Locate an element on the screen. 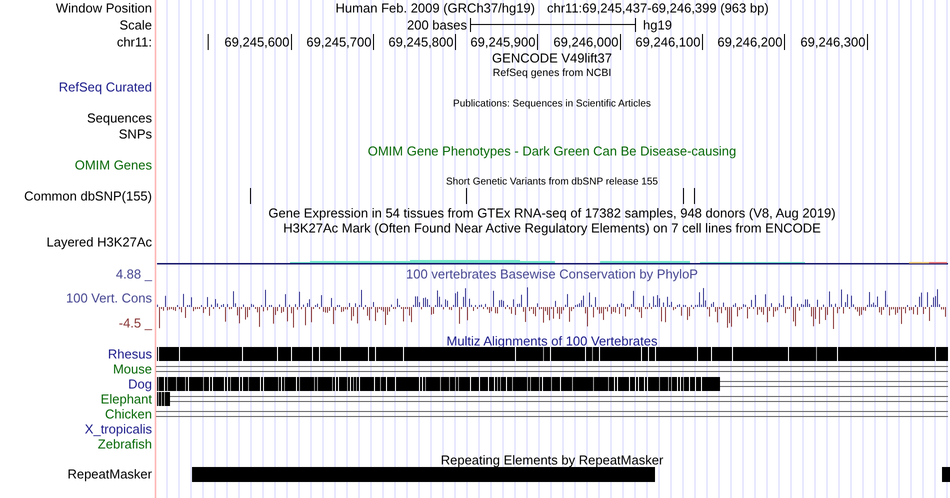 The image size is (950, 498). scale-text: 200 bases is located at coordinates (437, 25).